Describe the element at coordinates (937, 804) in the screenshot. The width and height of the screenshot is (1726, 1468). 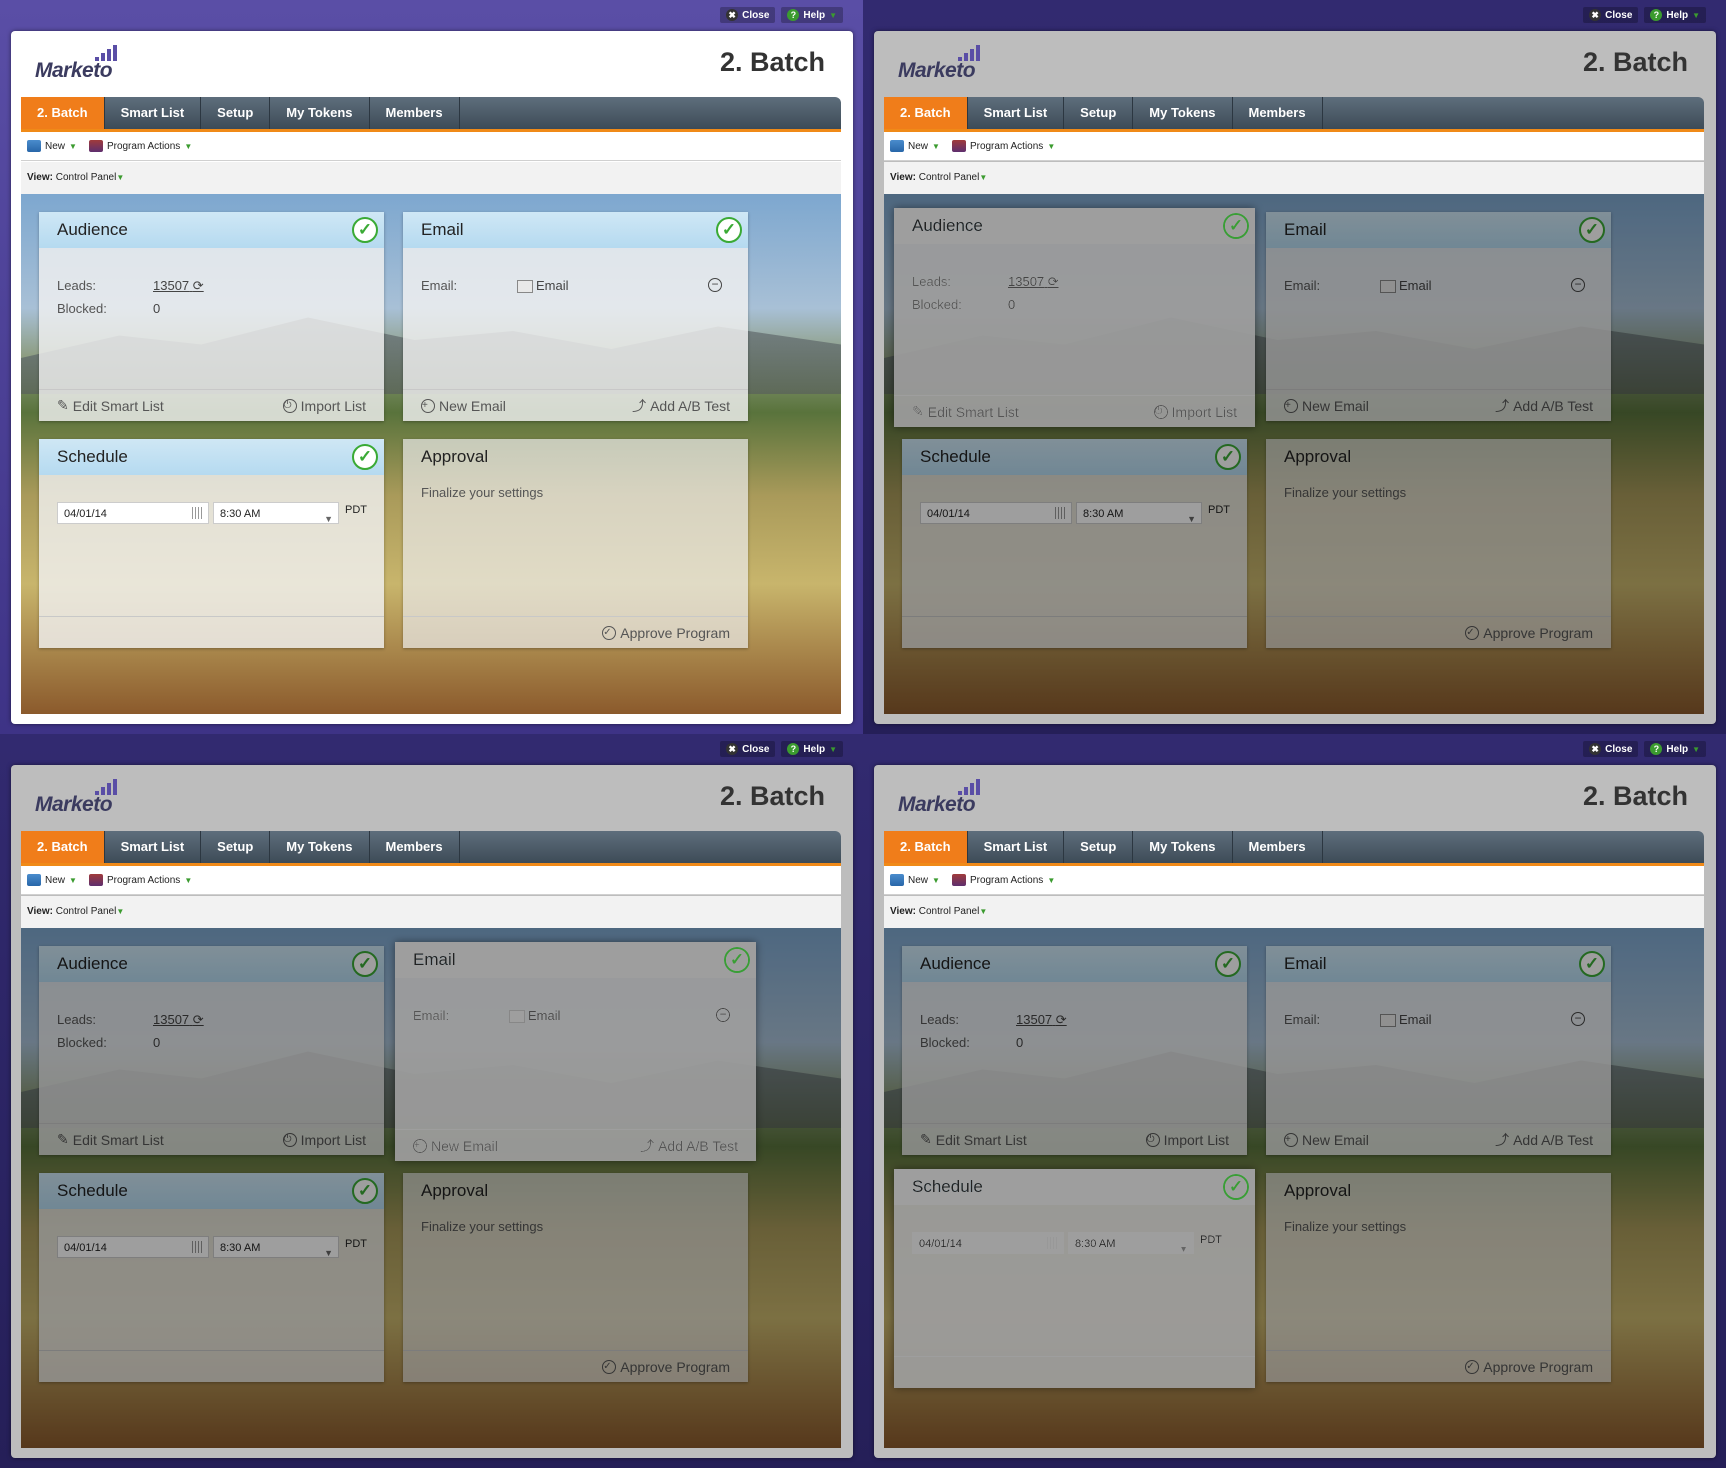
I see `logo-text: Marketo` at that location.